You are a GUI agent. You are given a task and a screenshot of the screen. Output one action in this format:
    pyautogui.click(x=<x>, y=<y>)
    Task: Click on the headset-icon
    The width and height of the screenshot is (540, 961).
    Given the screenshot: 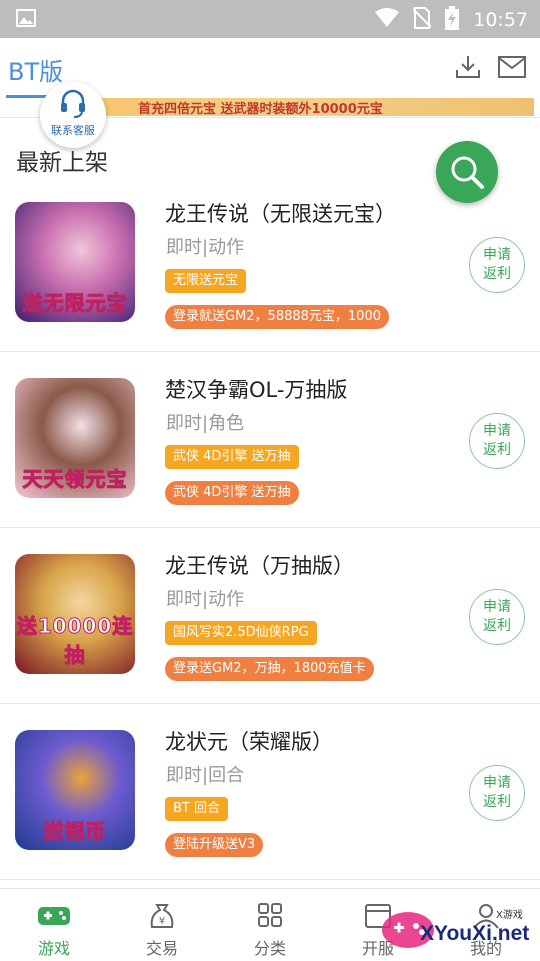 What is the action you would take?
    pyautogui.click(x=73, y=106)
    